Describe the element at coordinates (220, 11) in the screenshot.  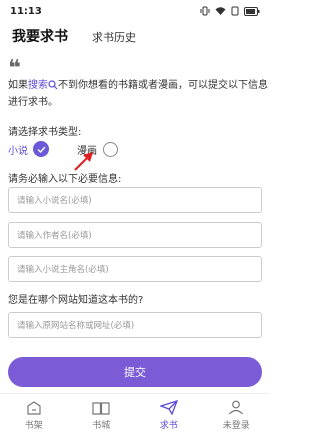
I see `wifi-icon` at that location.